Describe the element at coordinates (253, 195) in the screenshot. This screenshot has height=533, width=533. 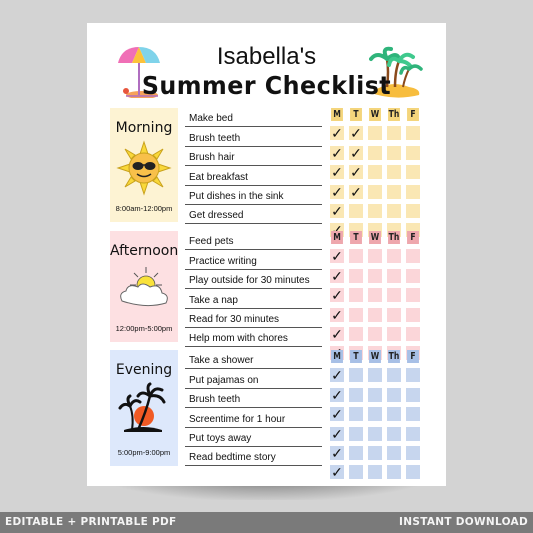
I see `task-item: Put dishes in the sink` at that location.